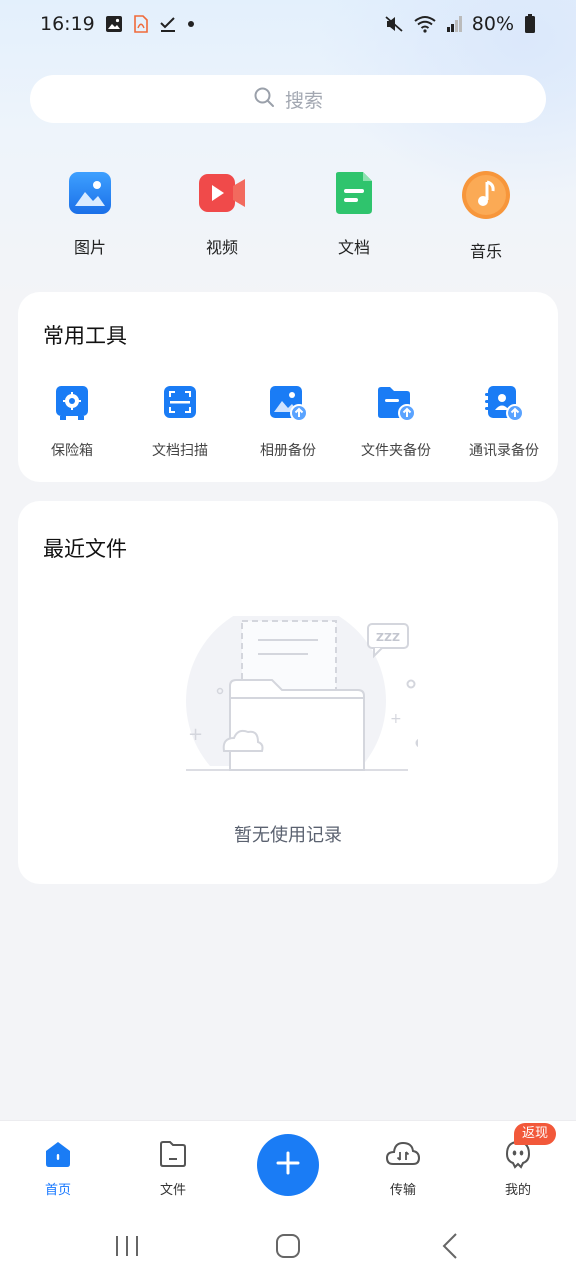 This screenshot has height=1280, width=576. I want to click on music-icon, so click(486, 197).